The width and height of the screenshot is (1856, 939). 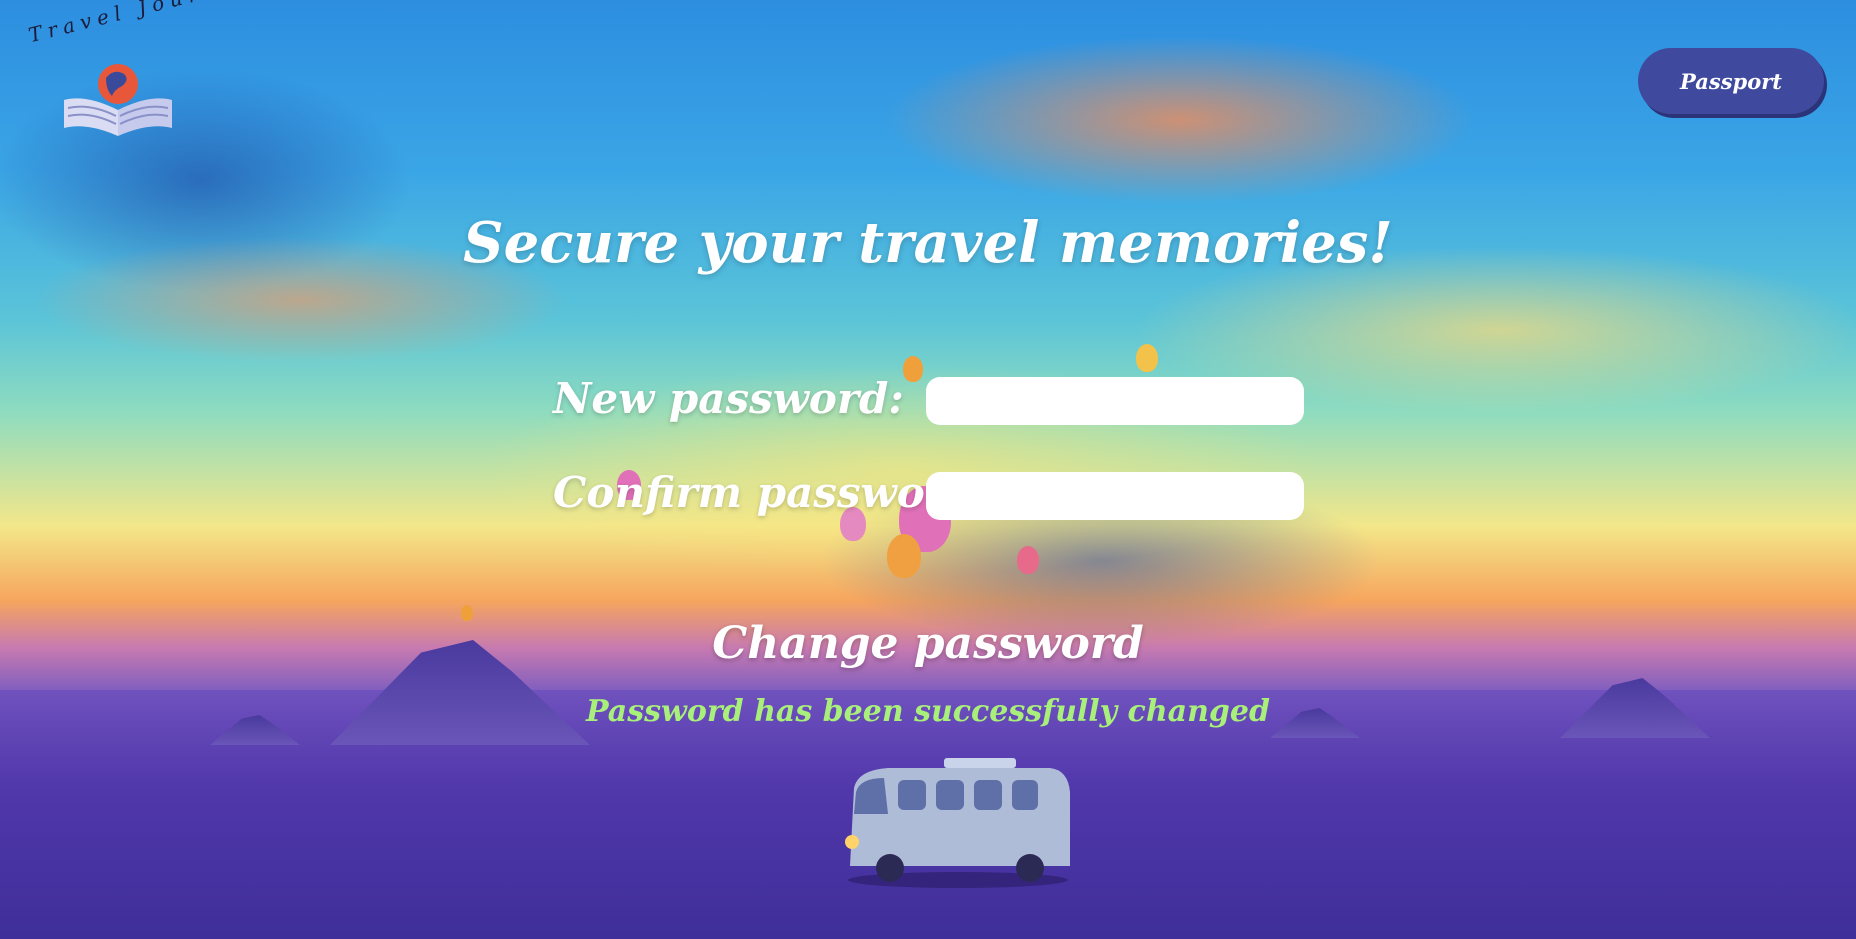 I want to click on book-globe-icon, so click(x=118, y=100).